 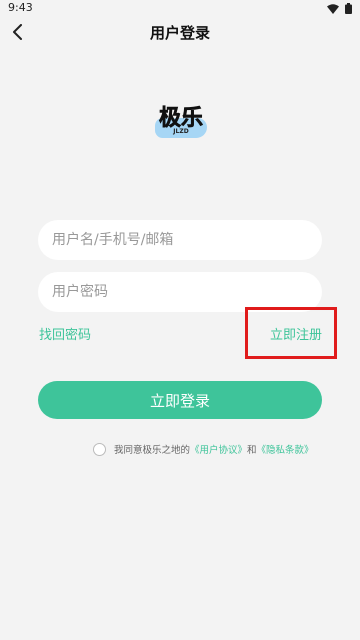 I want to click on user-agreement-link: 《用户协议》, so click(x=218, y=449).